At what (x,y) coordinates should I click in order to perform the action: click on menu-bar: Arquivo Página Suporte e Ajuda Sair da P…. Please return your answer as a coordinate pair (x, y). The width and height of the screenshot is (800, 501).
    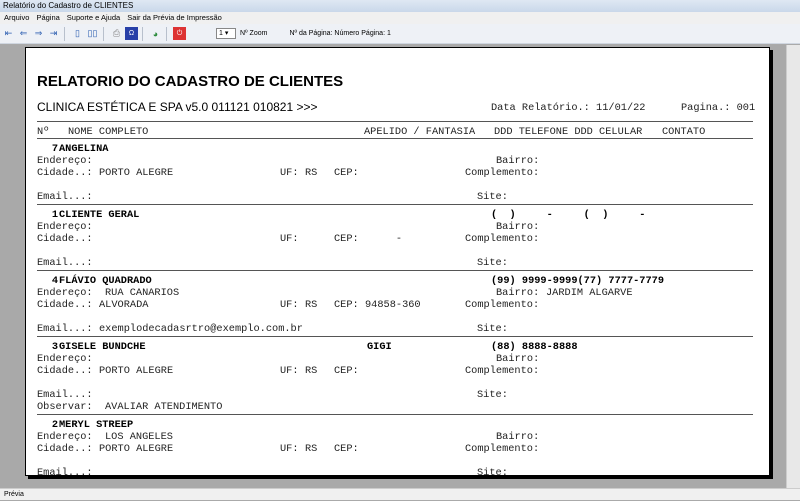
    Looking at the image, I should click on (400, 18).